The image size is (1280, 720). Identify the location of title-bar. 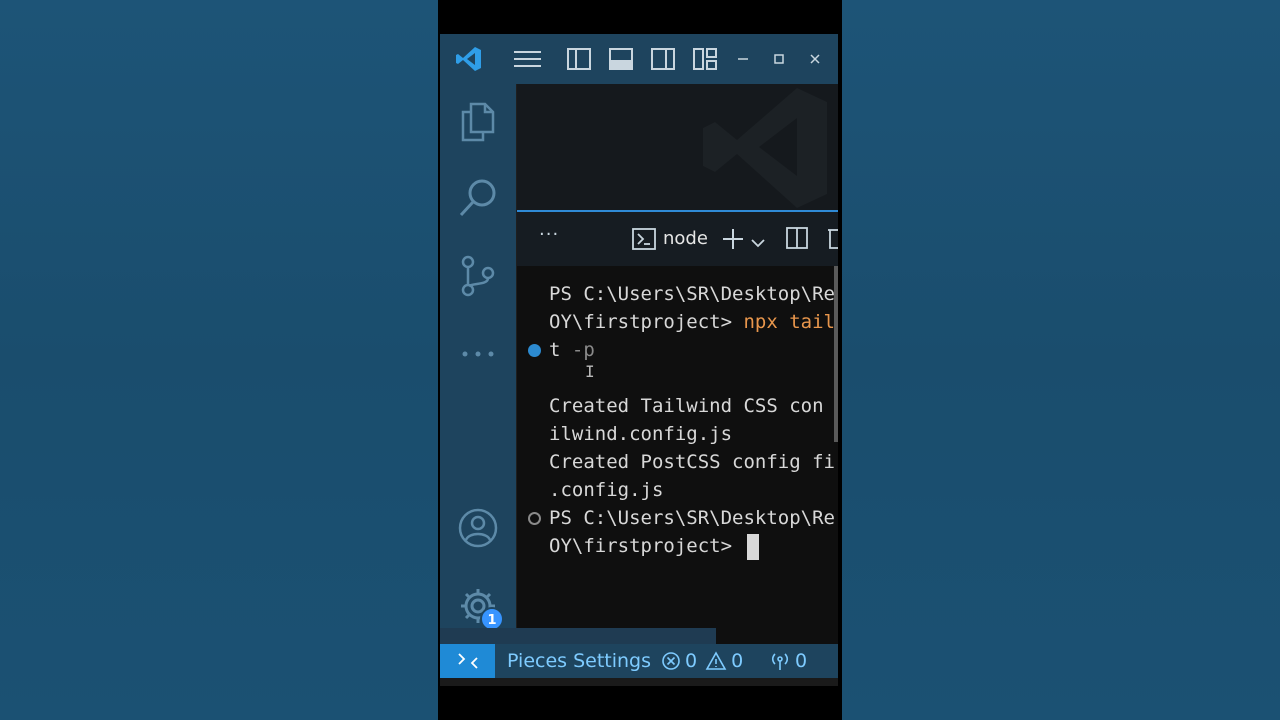
(639, 59).